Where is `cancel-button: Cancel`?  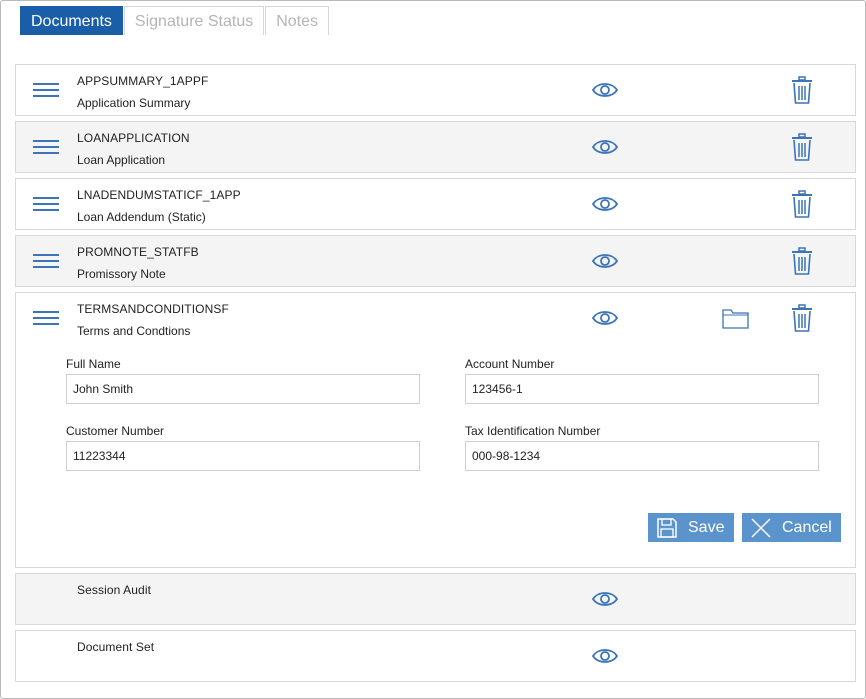
cancel-button: Cancel is located at coordinates (791, 527).